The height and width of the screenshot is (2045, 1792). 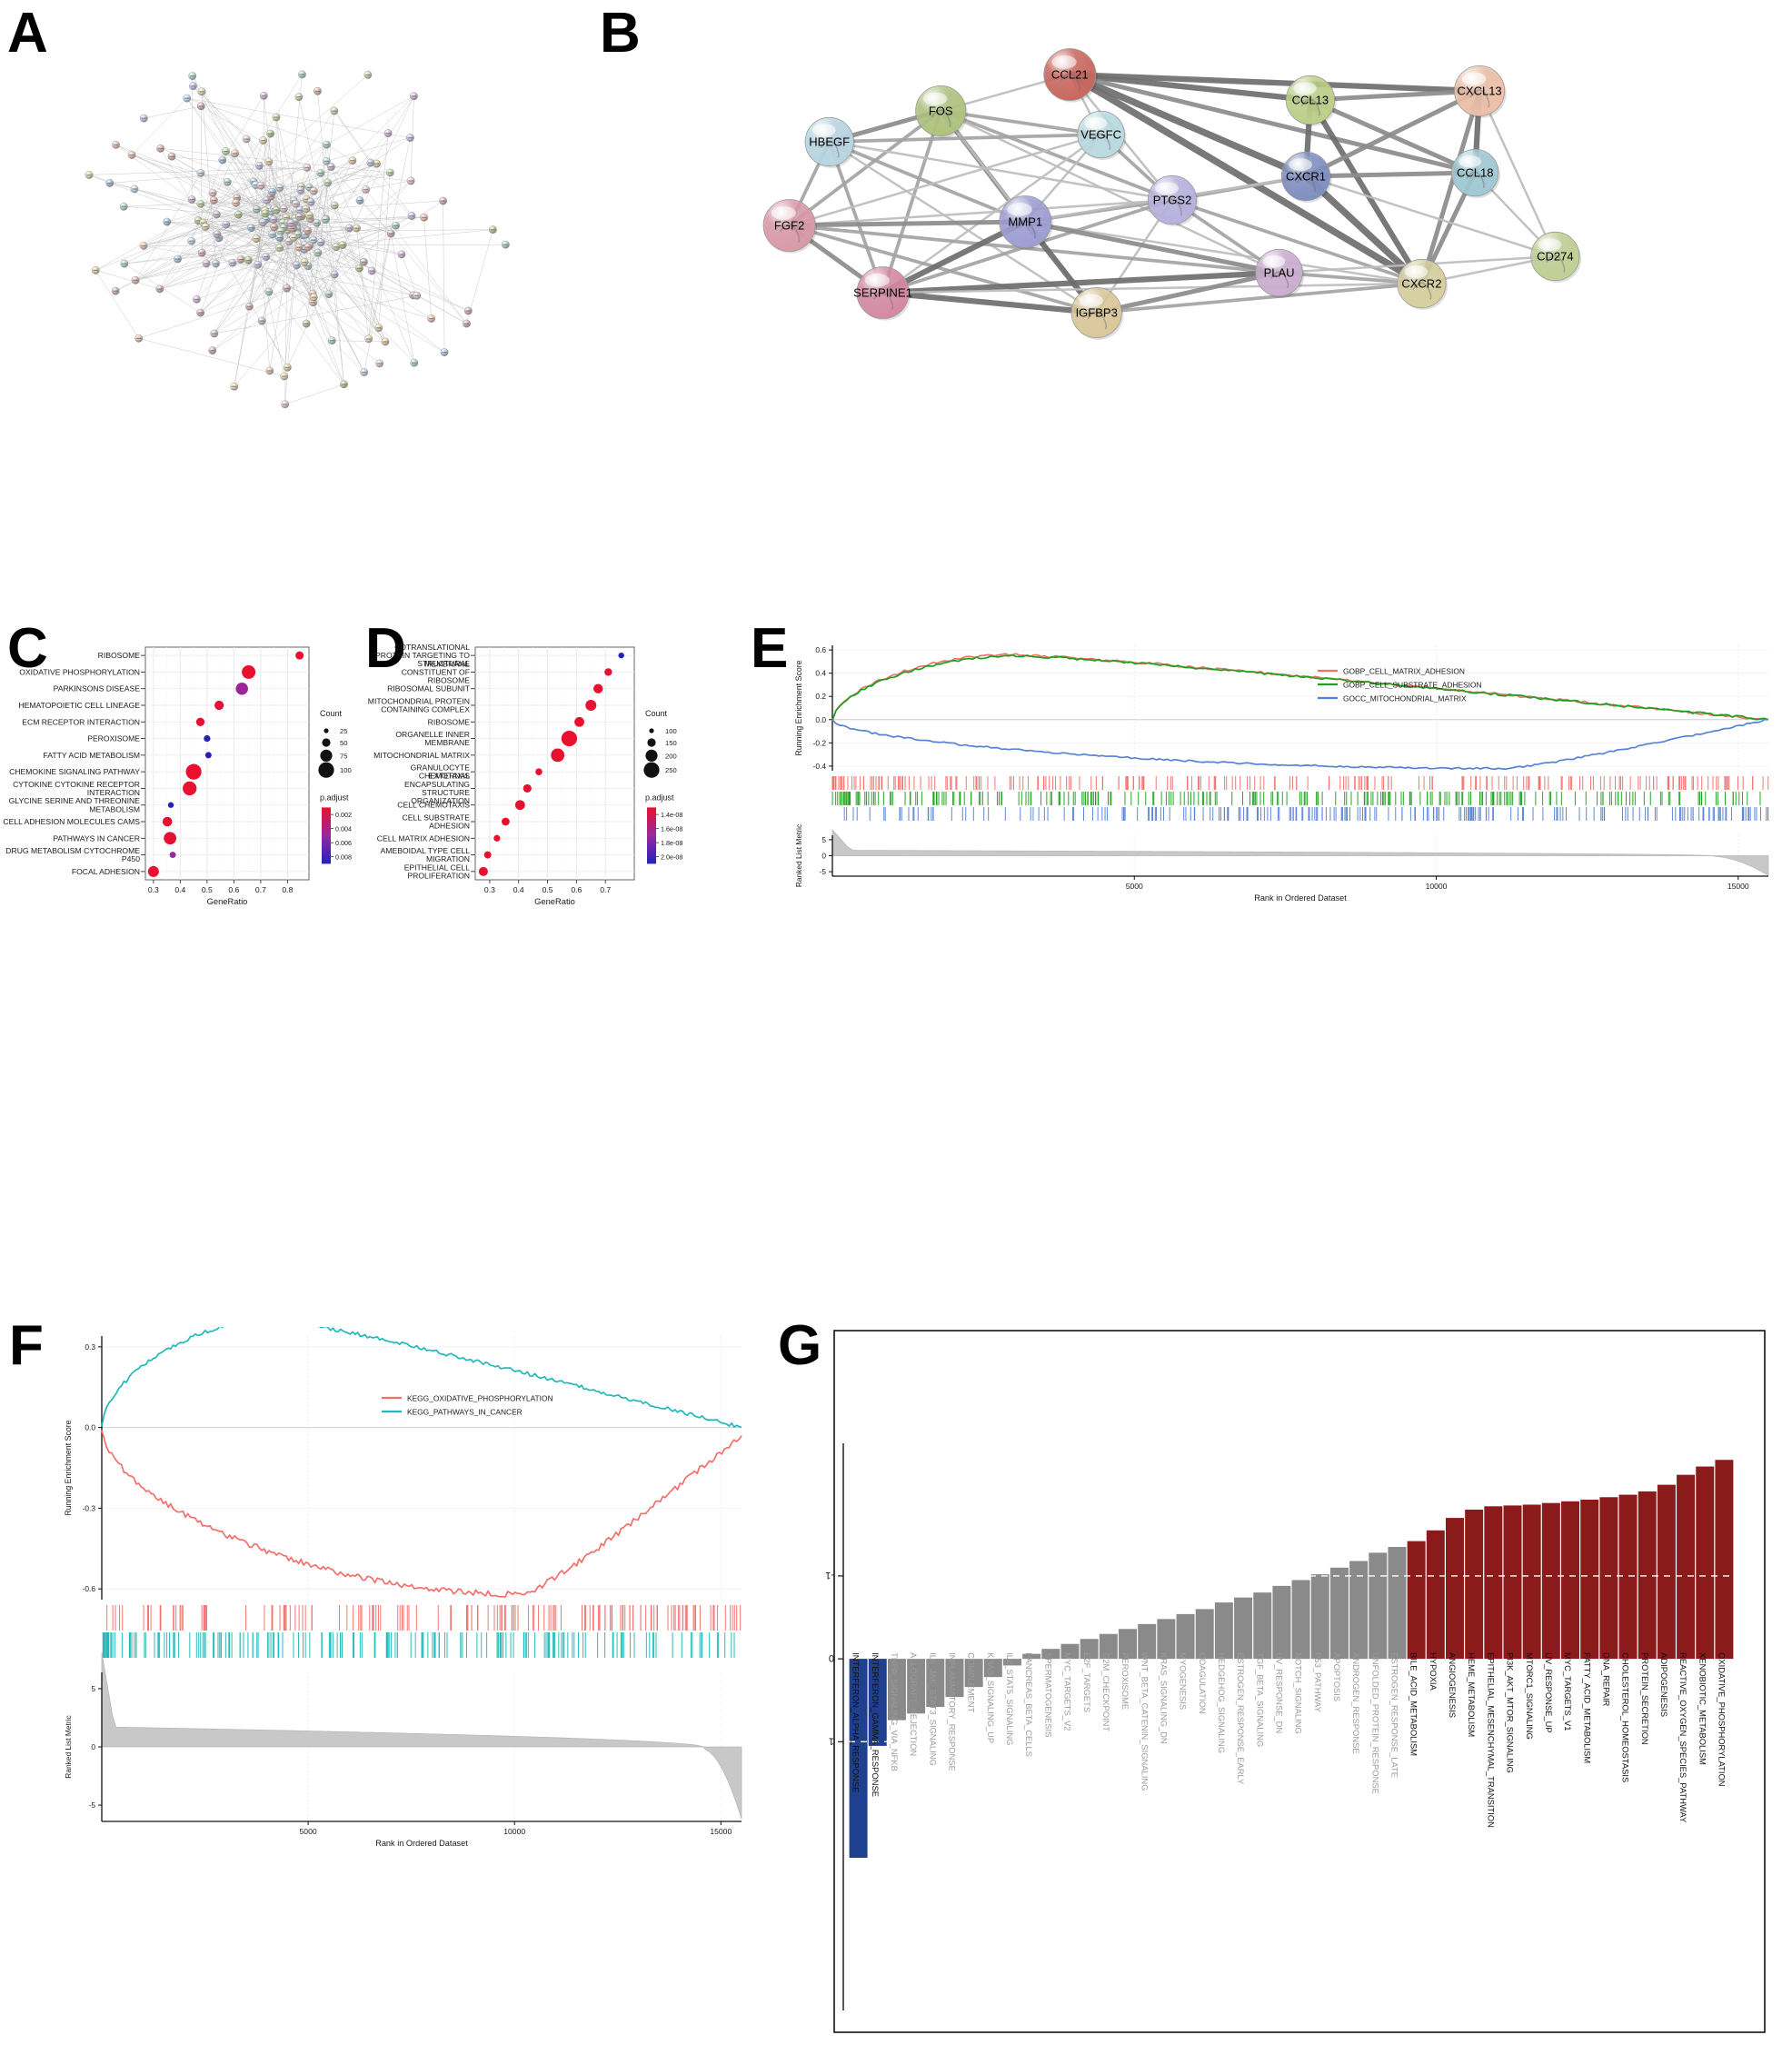 I want to click on legend-label: KEGG_PATHWAYS_IN_CANCER, so click(x=465, y=1411).